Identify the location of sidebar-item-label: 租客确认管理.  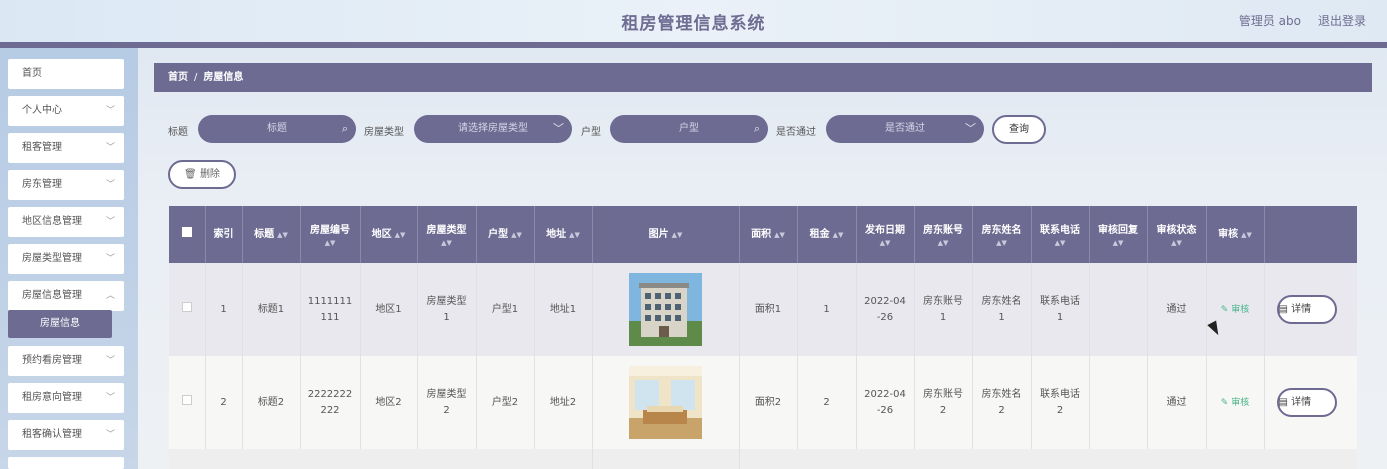
(52, 434).